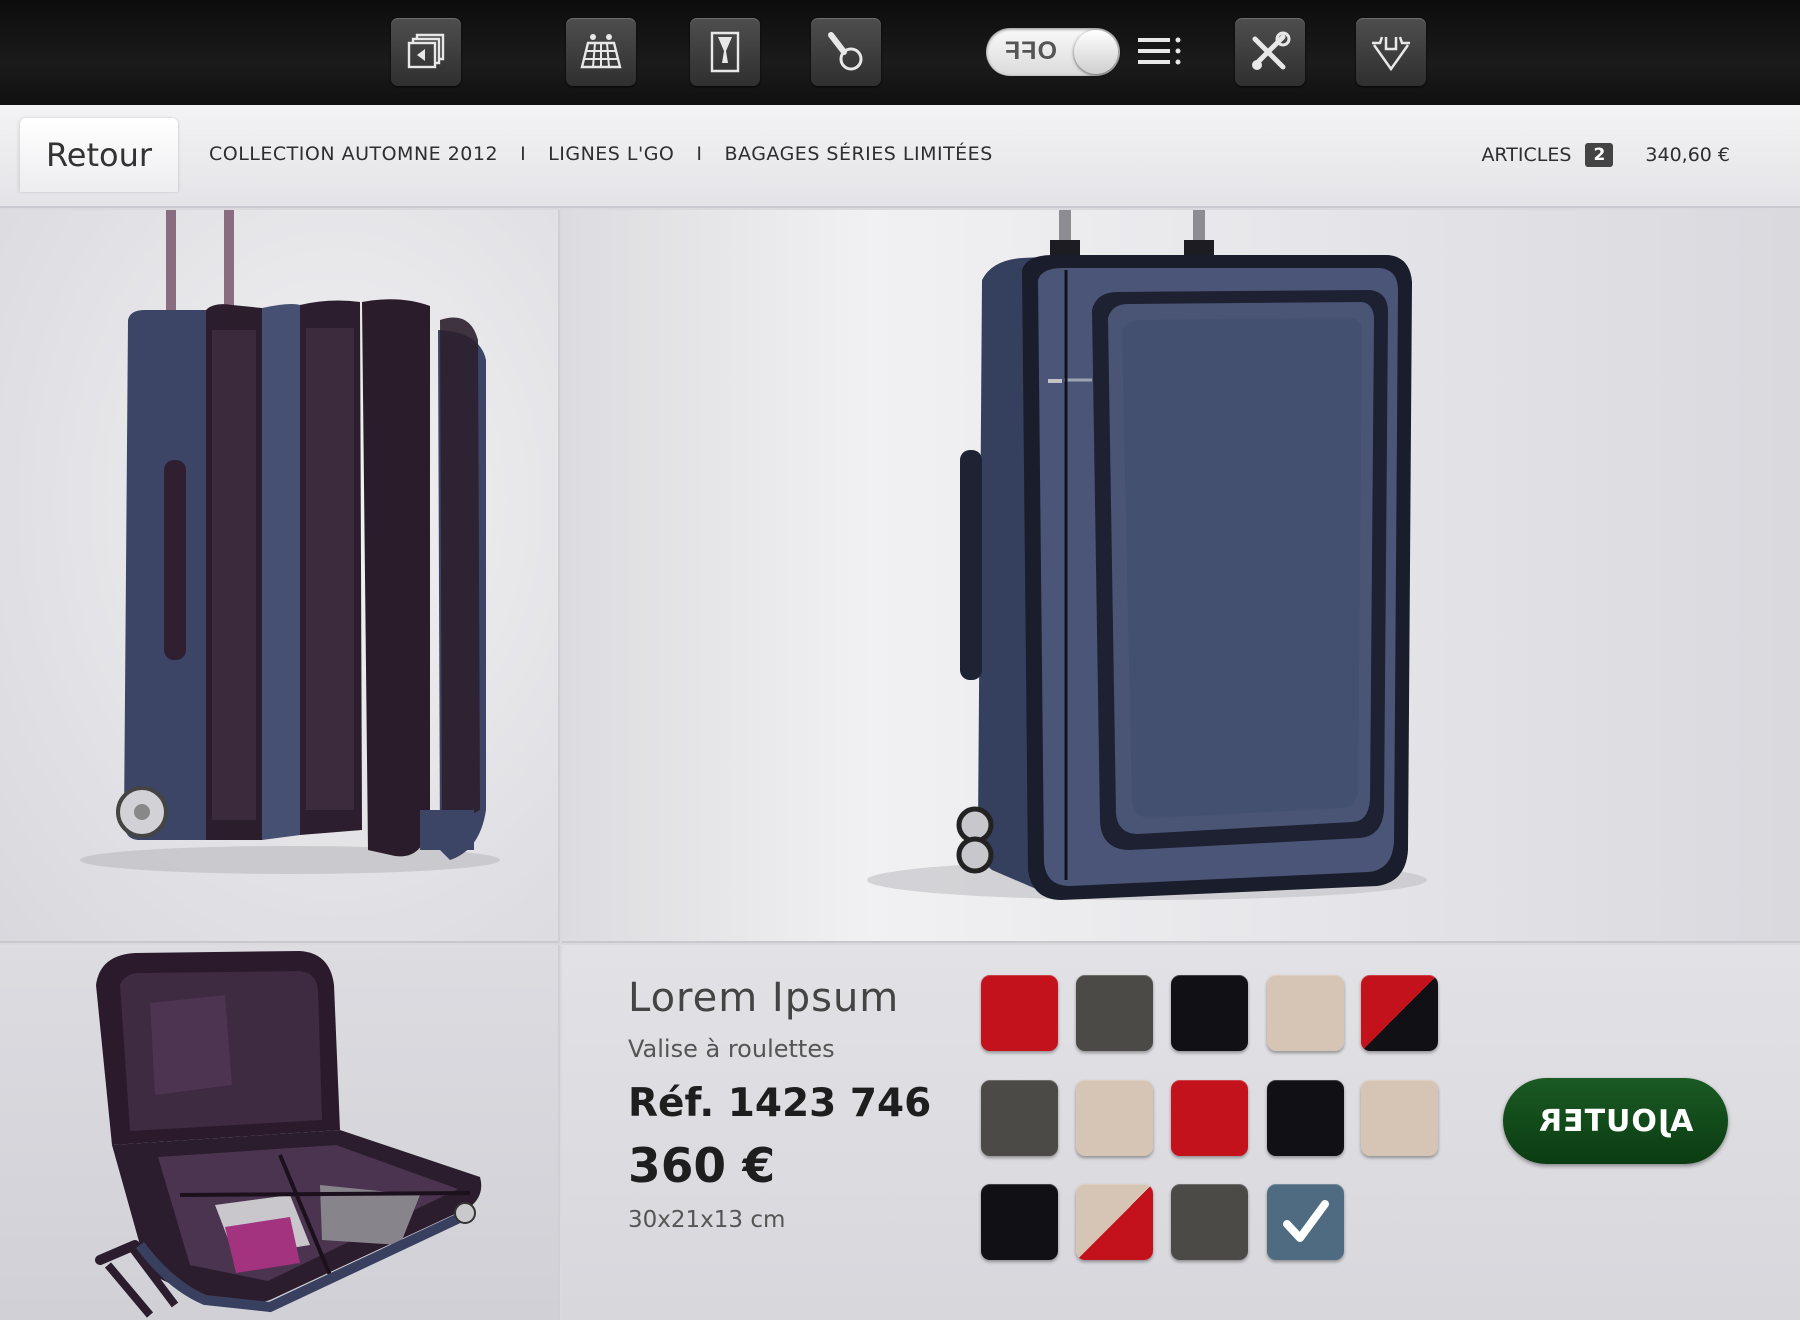  I want to click on basket-icon, so click(1391, 54).